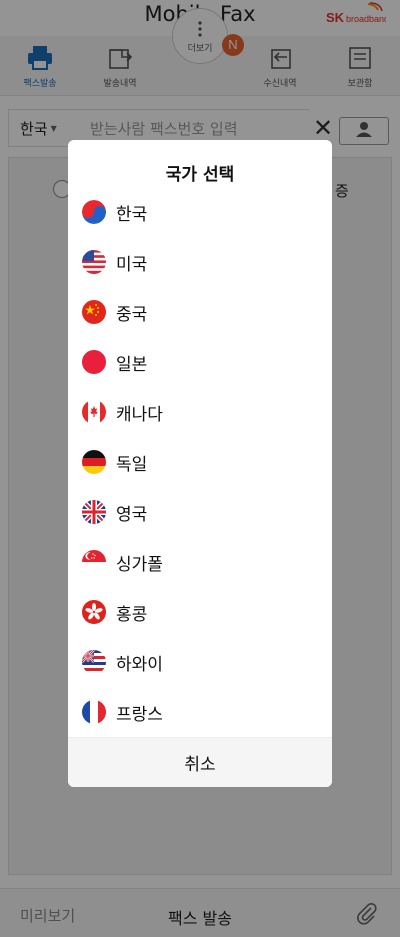 Image resolution: width=400 pixels, height=937 pixels. I want to click on dialog-title: 국가 선택, so click(200, 175).